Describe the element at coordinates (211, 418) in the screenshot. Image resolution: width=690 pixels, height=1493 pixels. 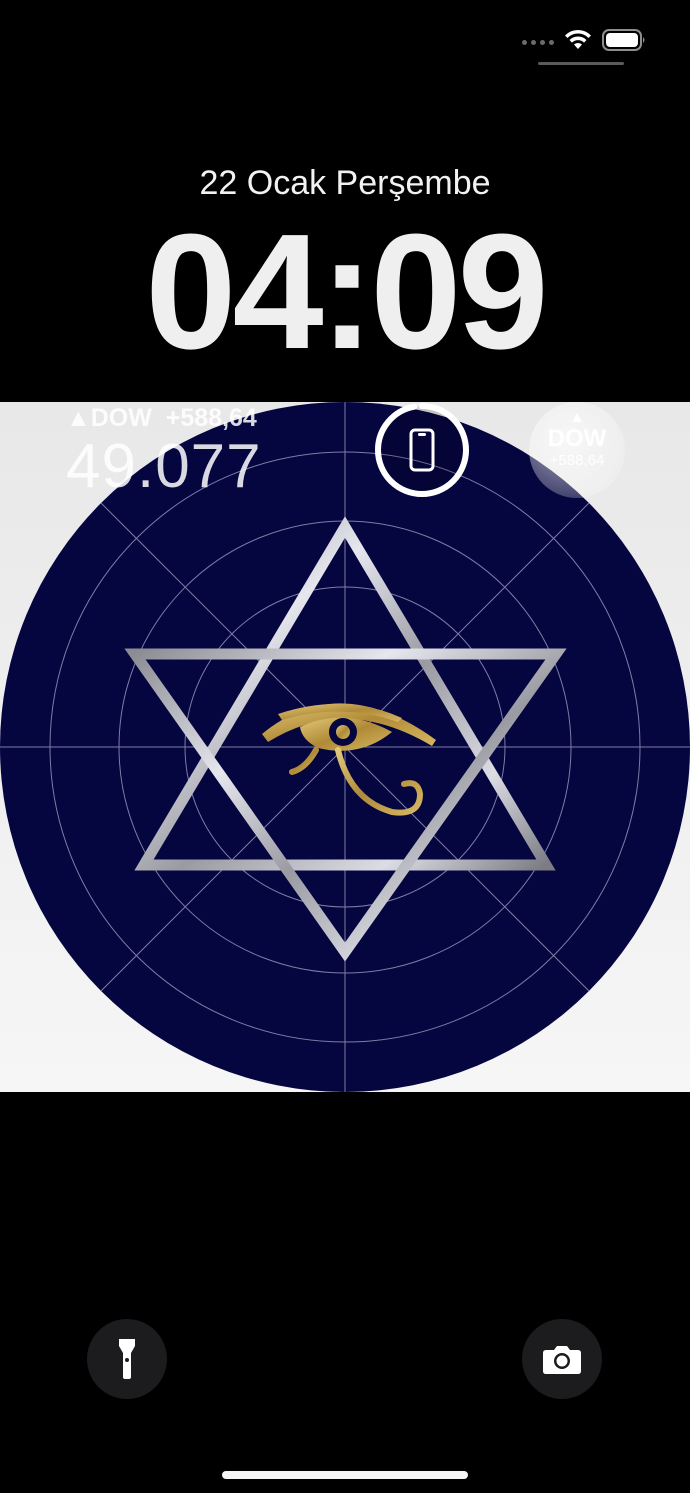
I see `stock-change: +588,64` at that location.